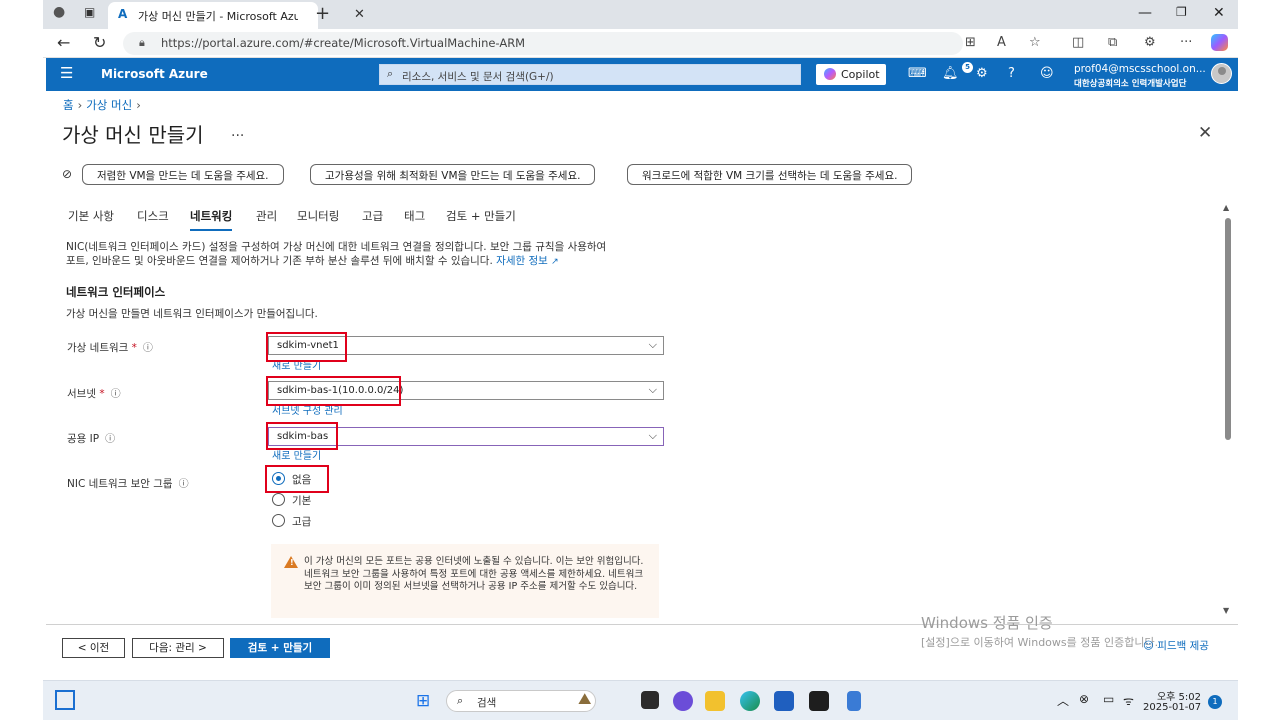 Image resolution: width=1280 pixels, height=720 pixels. I want to click on cloud-shell-icon: ⌨, so click(917, 73).